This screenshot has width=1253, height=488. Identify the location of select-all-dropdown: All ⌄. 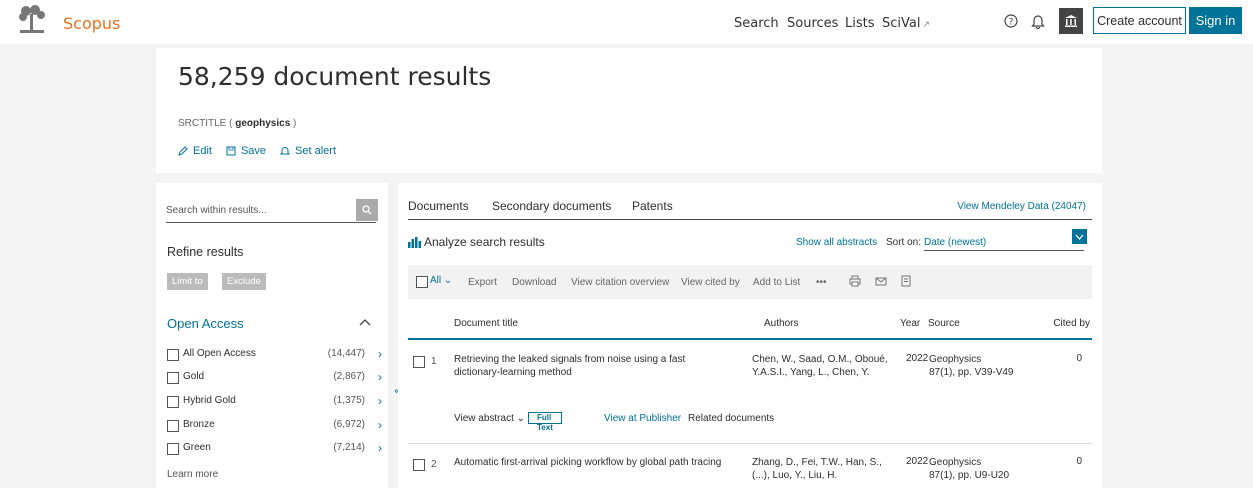
(441, 280).